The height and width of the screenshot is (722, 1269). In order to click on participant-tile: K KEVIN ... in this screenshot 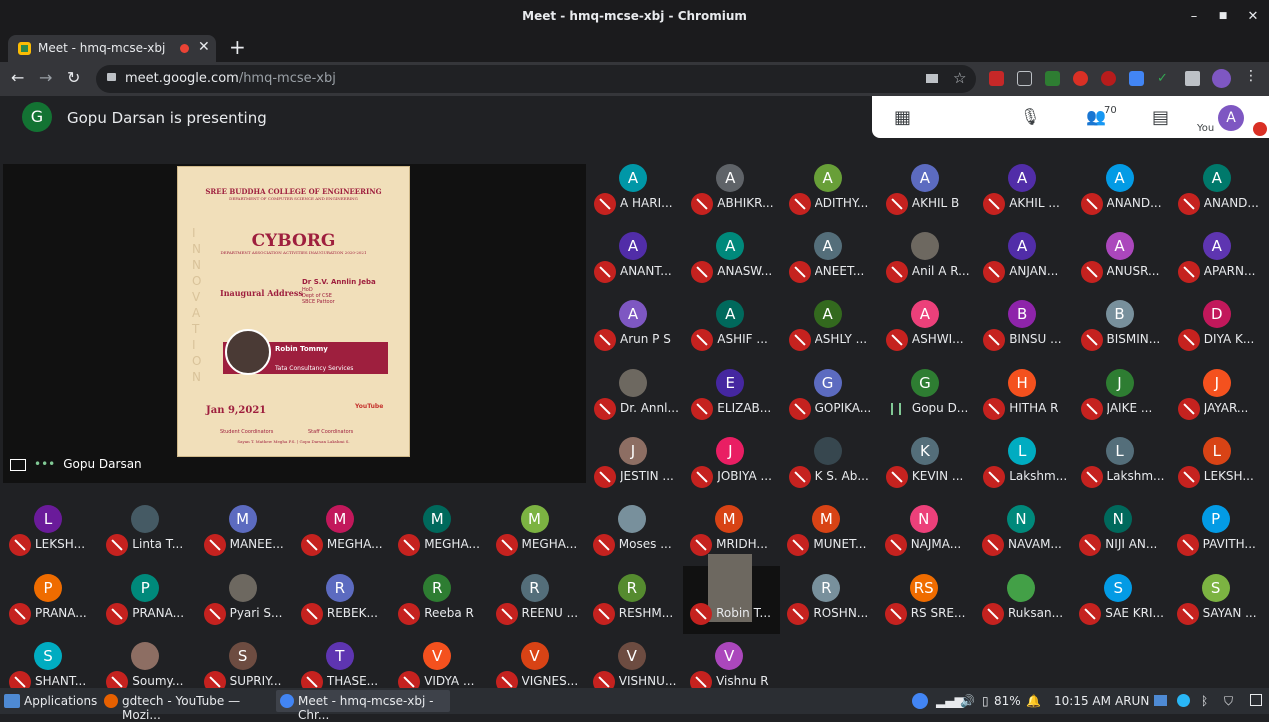, I will do `click(927, 463)`.